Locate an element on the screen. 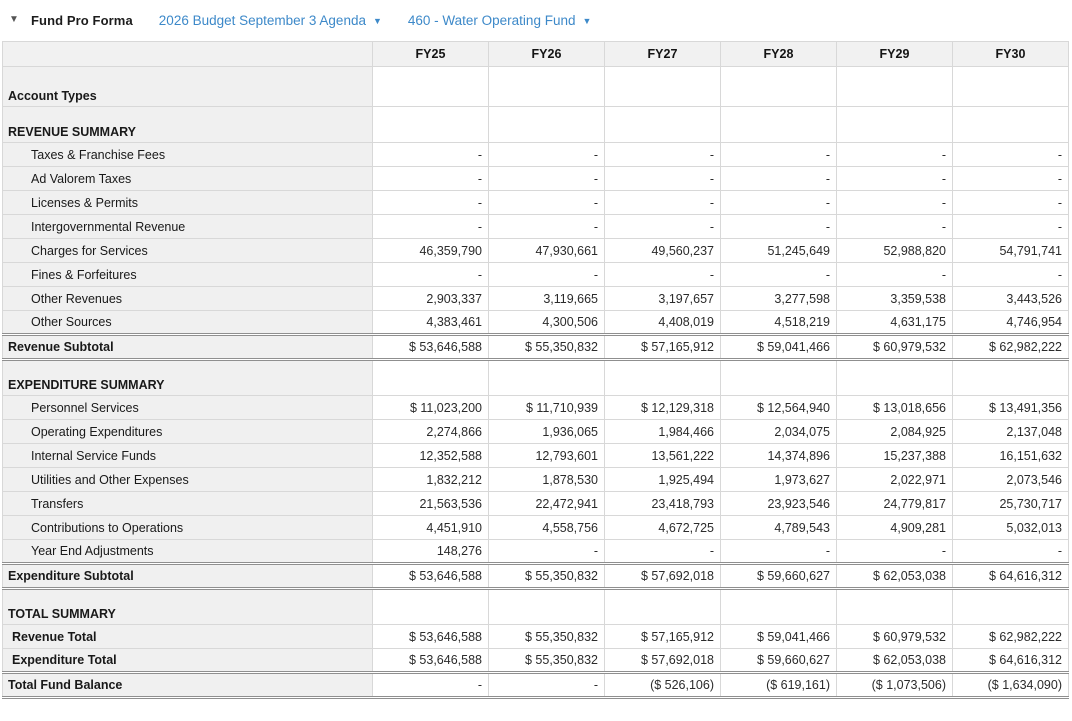  row-label: Account Types is located at coordinates (187, 86).